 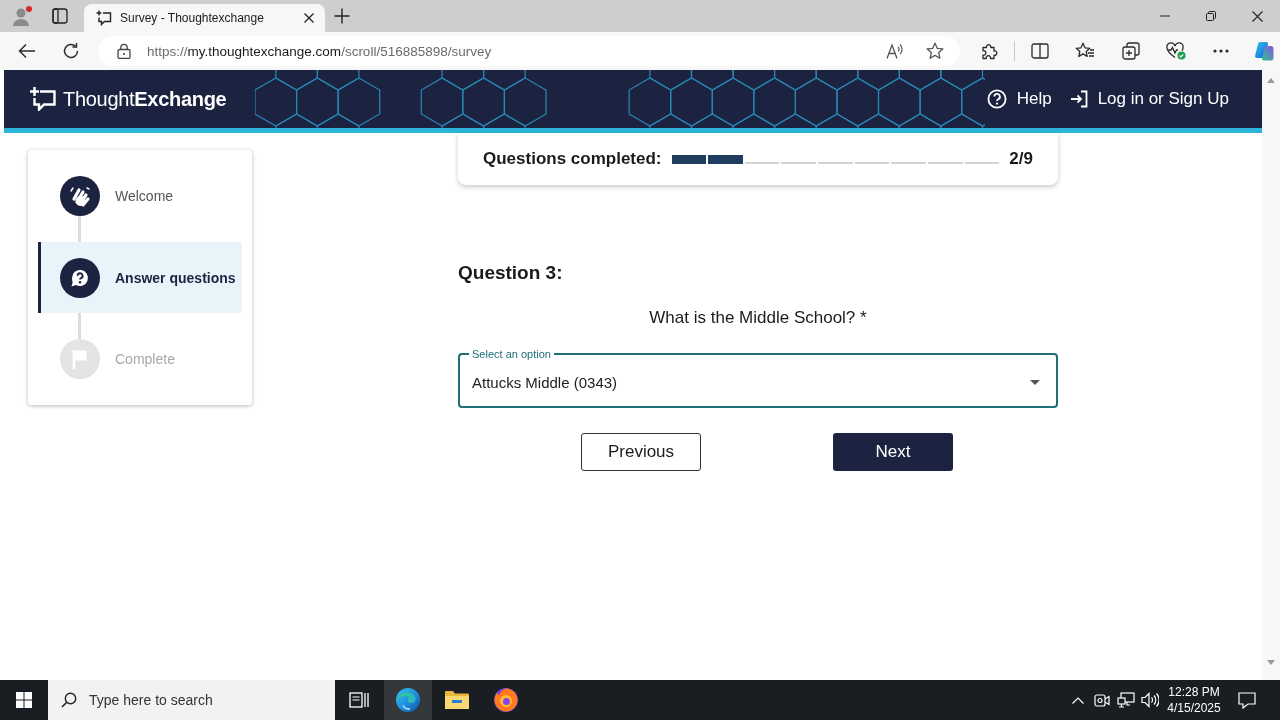 What do you see at coordinates (1078, 700) in the screenshot?
I see `chevron-up-icon` at bounding box center [1078, 700].